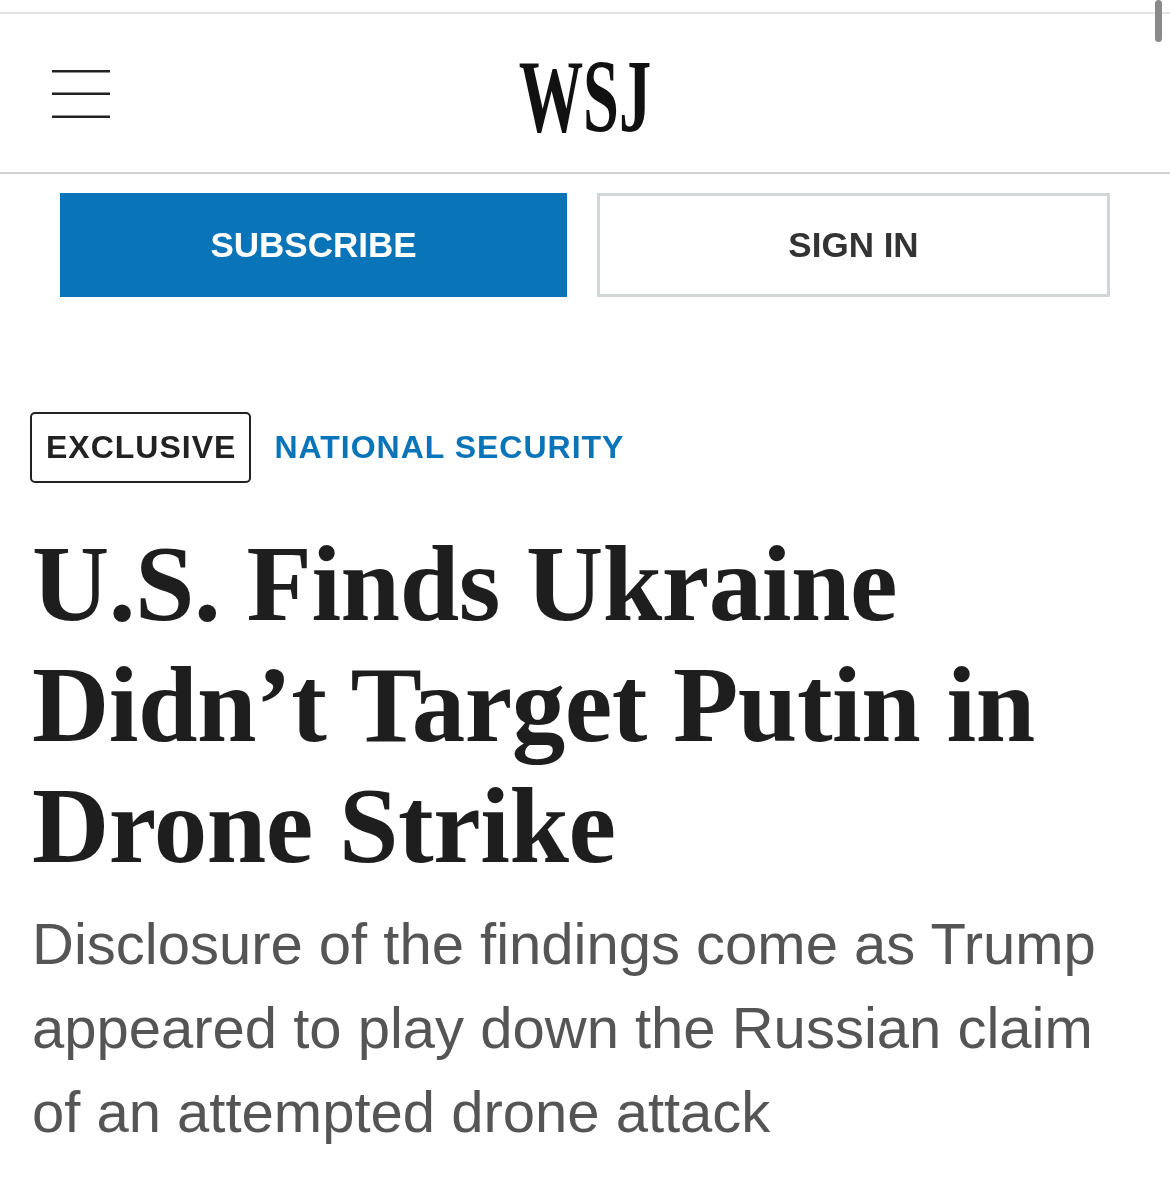 The width and height of the screenshot is (1170, 1186). What do you see at coordinates (449, 447) in the screenshot?
I see `section-link: NATIONAL SECURITY` at bounding box center [449, 447].